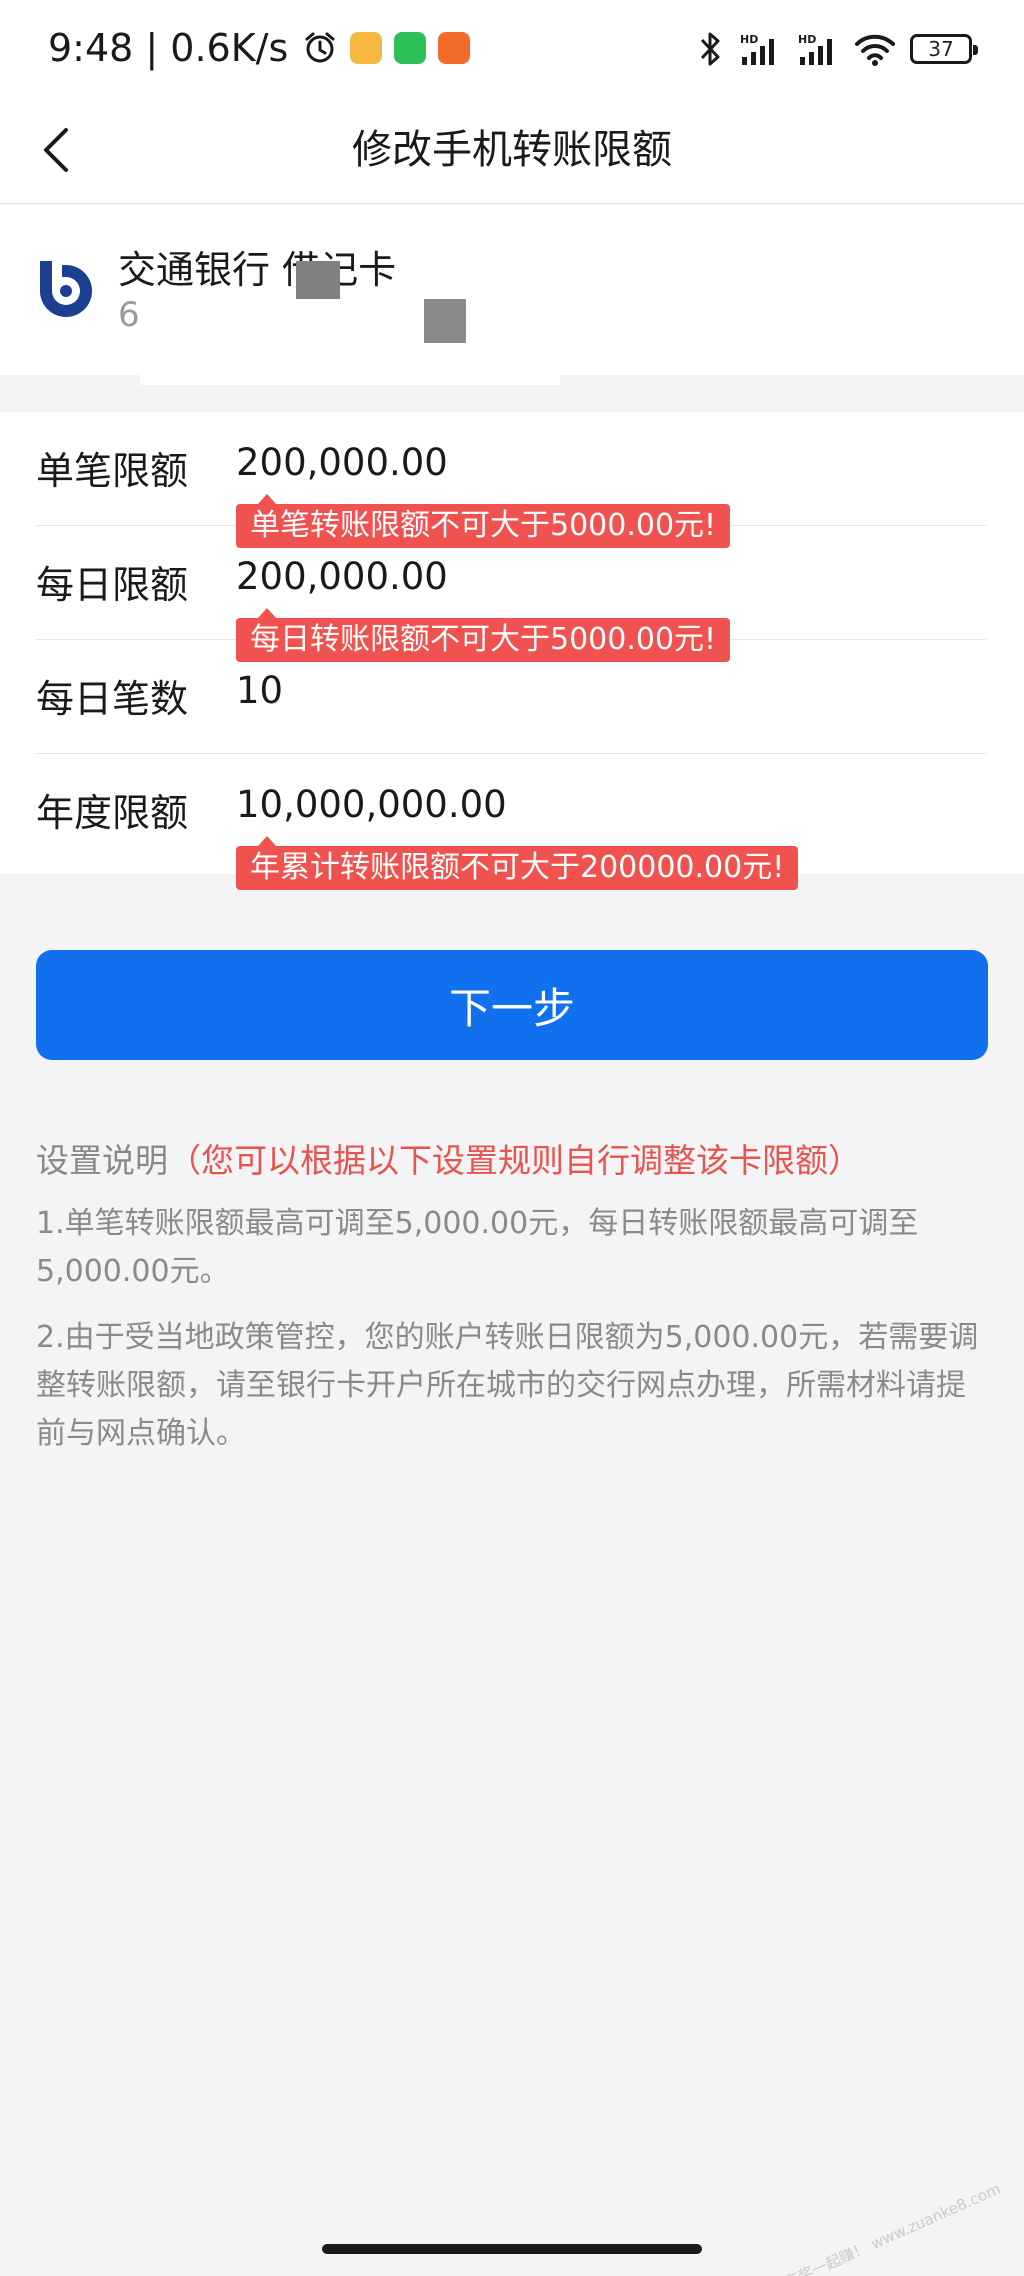 The height and width of the screenshot is (2276, 1024). What do you see at coordinates (512, 1005) in the screenshot?
I see `next-button: 下一步` at bounding box center [512, 1005].